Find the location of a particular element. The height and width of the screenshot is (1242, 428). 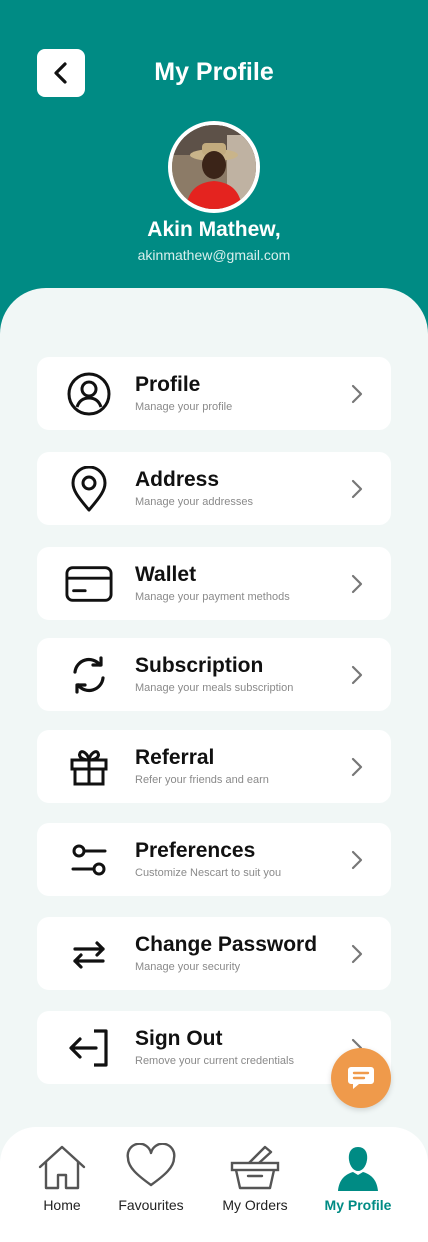

basket-icon is located at coordinates (255, 1167).